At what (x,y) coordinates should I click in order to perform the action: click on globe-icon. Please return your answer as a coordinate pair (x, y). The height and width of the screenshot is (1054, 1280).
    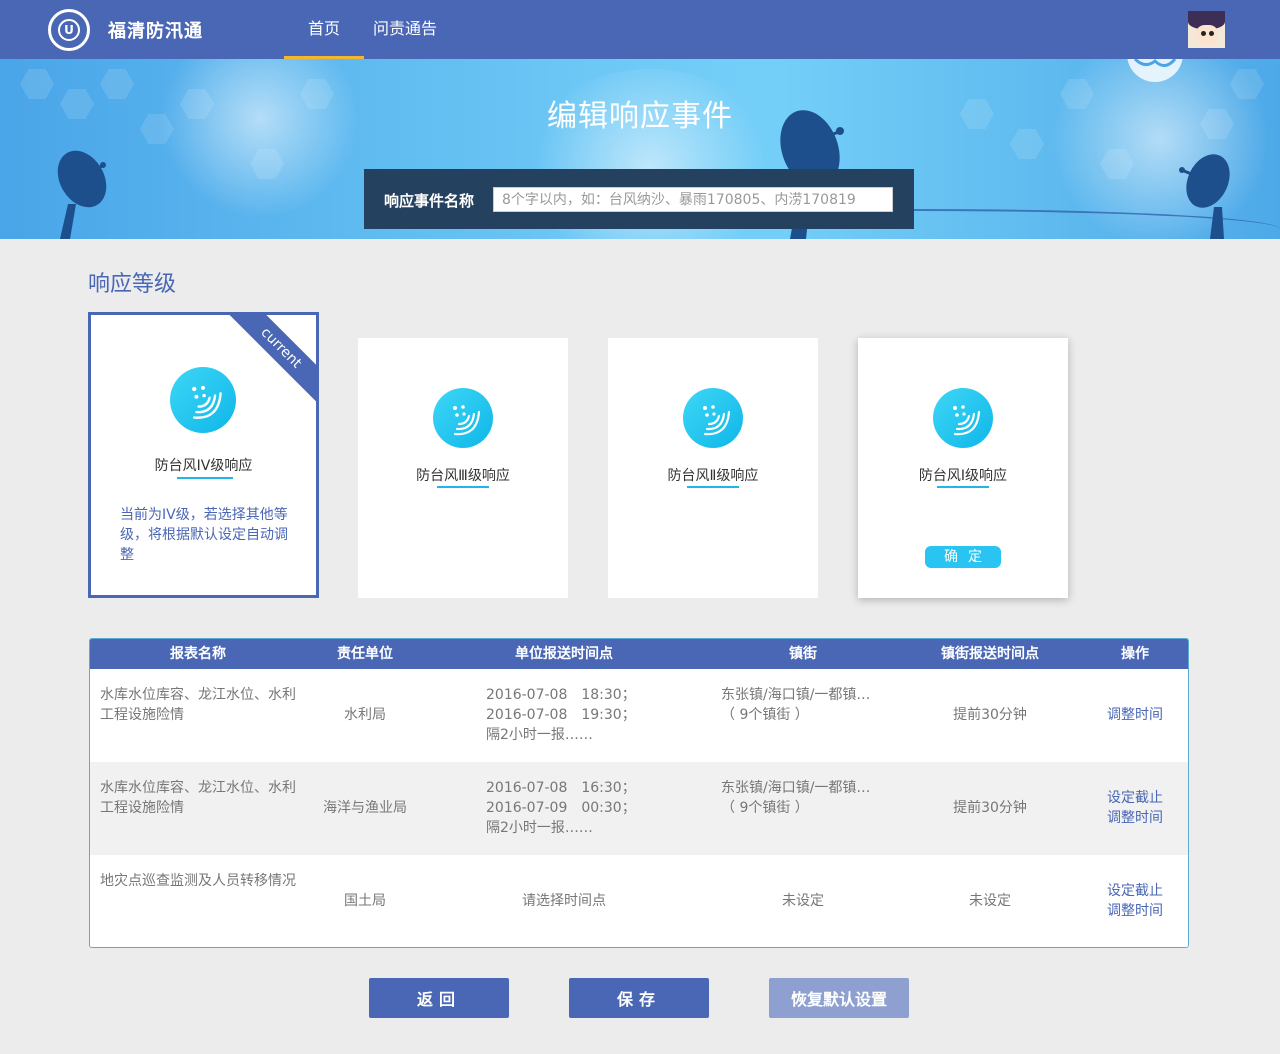
    Looking at the image, I should click on (1155, 70).